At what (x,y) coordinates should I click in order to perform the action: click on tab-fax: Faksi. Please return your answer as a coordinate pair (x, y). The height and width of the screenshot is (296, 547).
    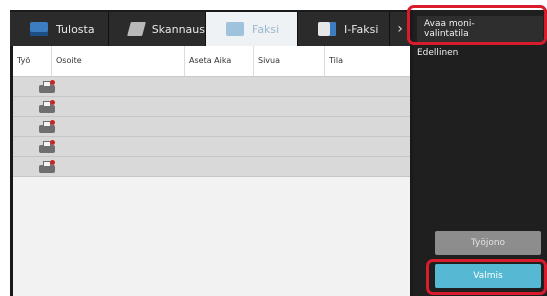
    Looking at the image, I should click on (252, 29).